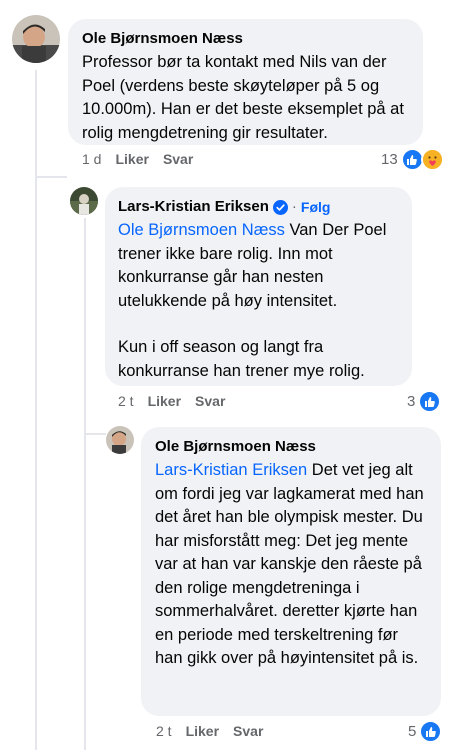 Image resolution: width=455 pixels, height=750 pixels. What do you see at coordinates (193, 207) in the screenshot?
I see `comment-author: Lars-Kristian Eriksen` at bounding box center [193, 207].